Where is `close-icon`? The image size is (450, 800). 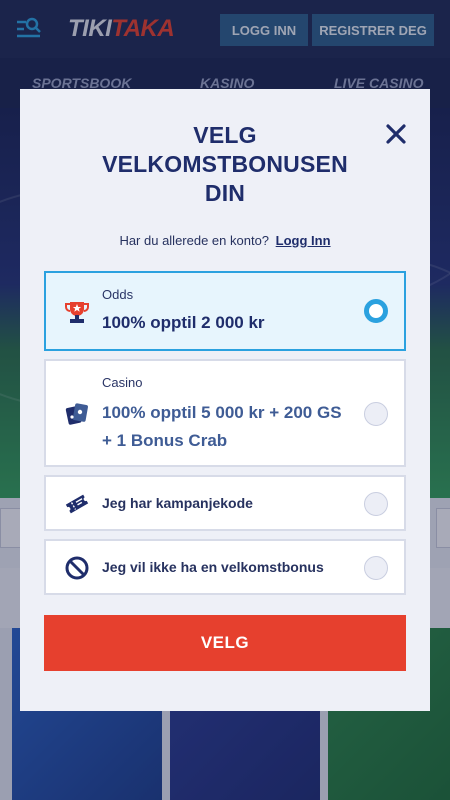 close-icon is located at coordinates (396, 134).